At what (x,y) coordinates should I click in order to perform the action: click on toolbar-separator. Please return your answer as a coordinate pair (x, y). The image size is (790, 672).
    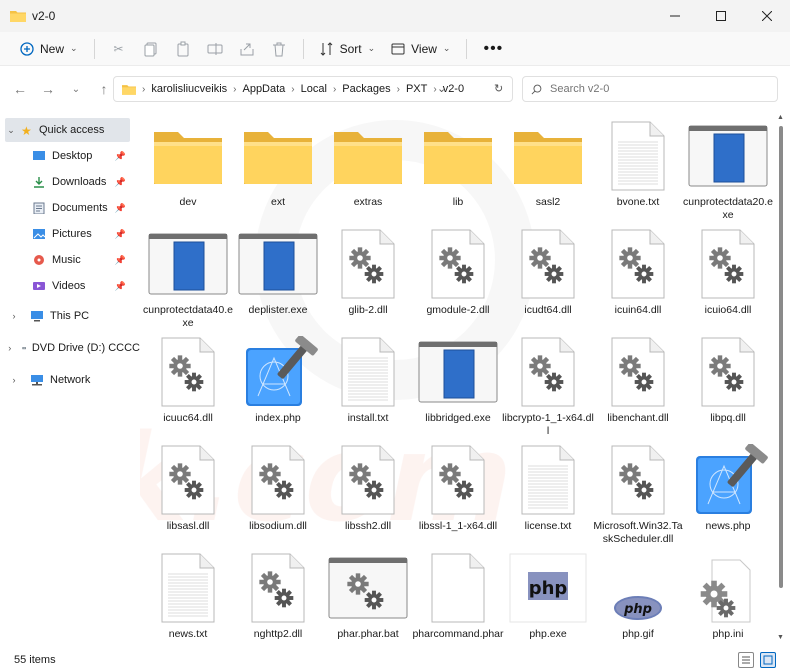
    Looking at the image, I should click on (303, 48).